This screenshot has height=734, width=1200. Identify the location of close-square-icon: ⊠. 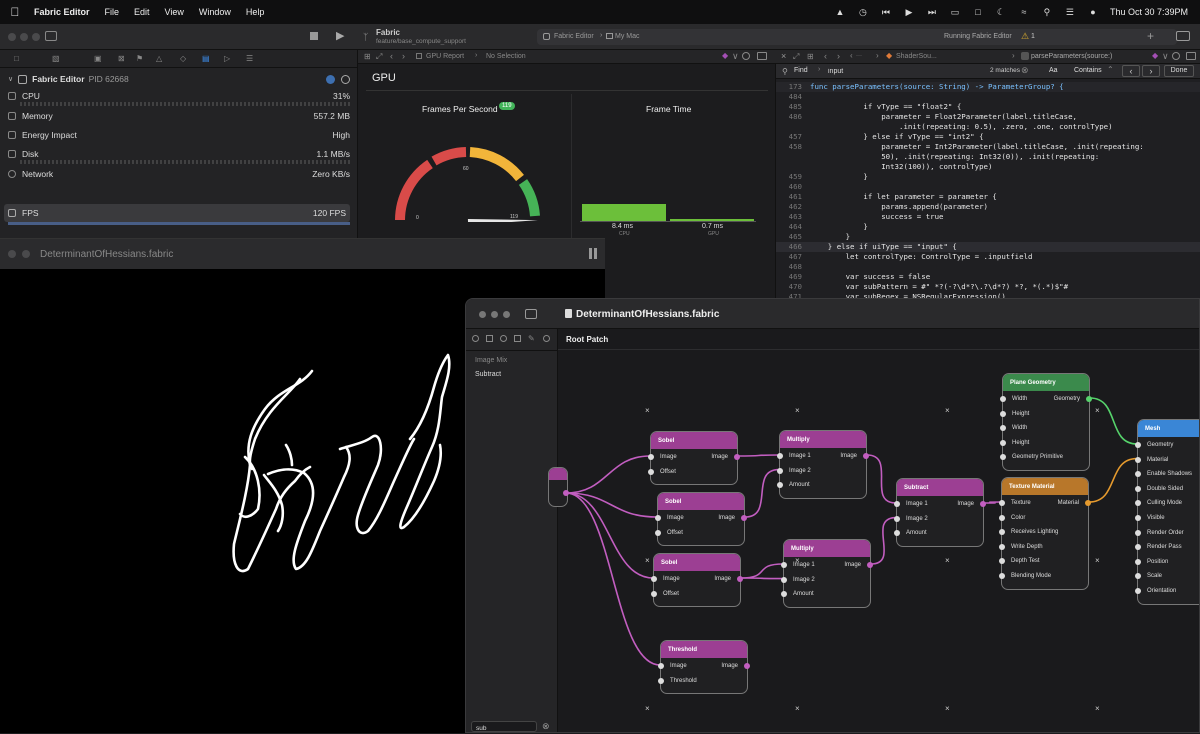
(121, 58).